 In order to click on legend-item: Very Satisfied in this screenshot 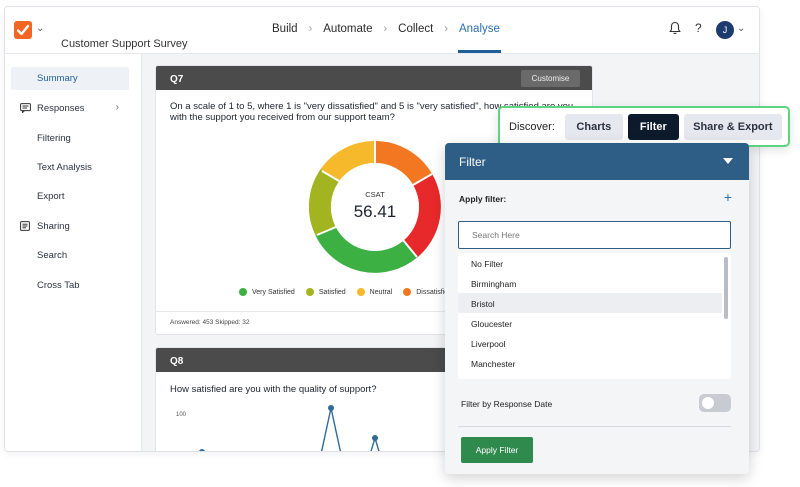, I will do `click(267, 292)`.